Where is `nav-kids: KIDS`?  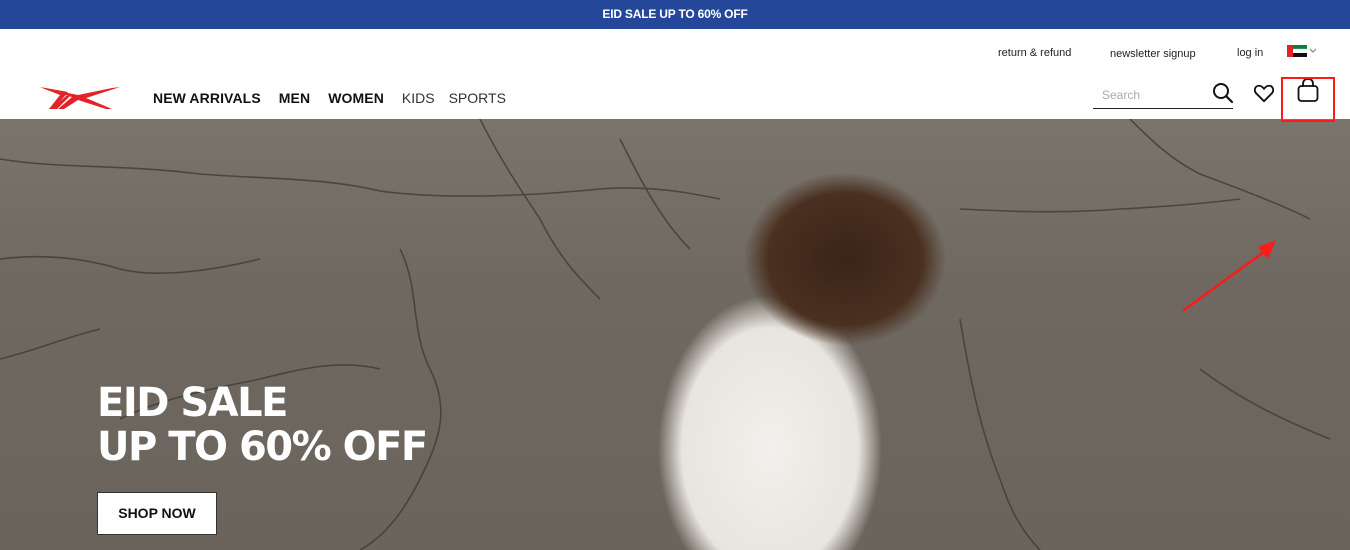
nav-kids: KIDS is located at coordinates (418, 98).